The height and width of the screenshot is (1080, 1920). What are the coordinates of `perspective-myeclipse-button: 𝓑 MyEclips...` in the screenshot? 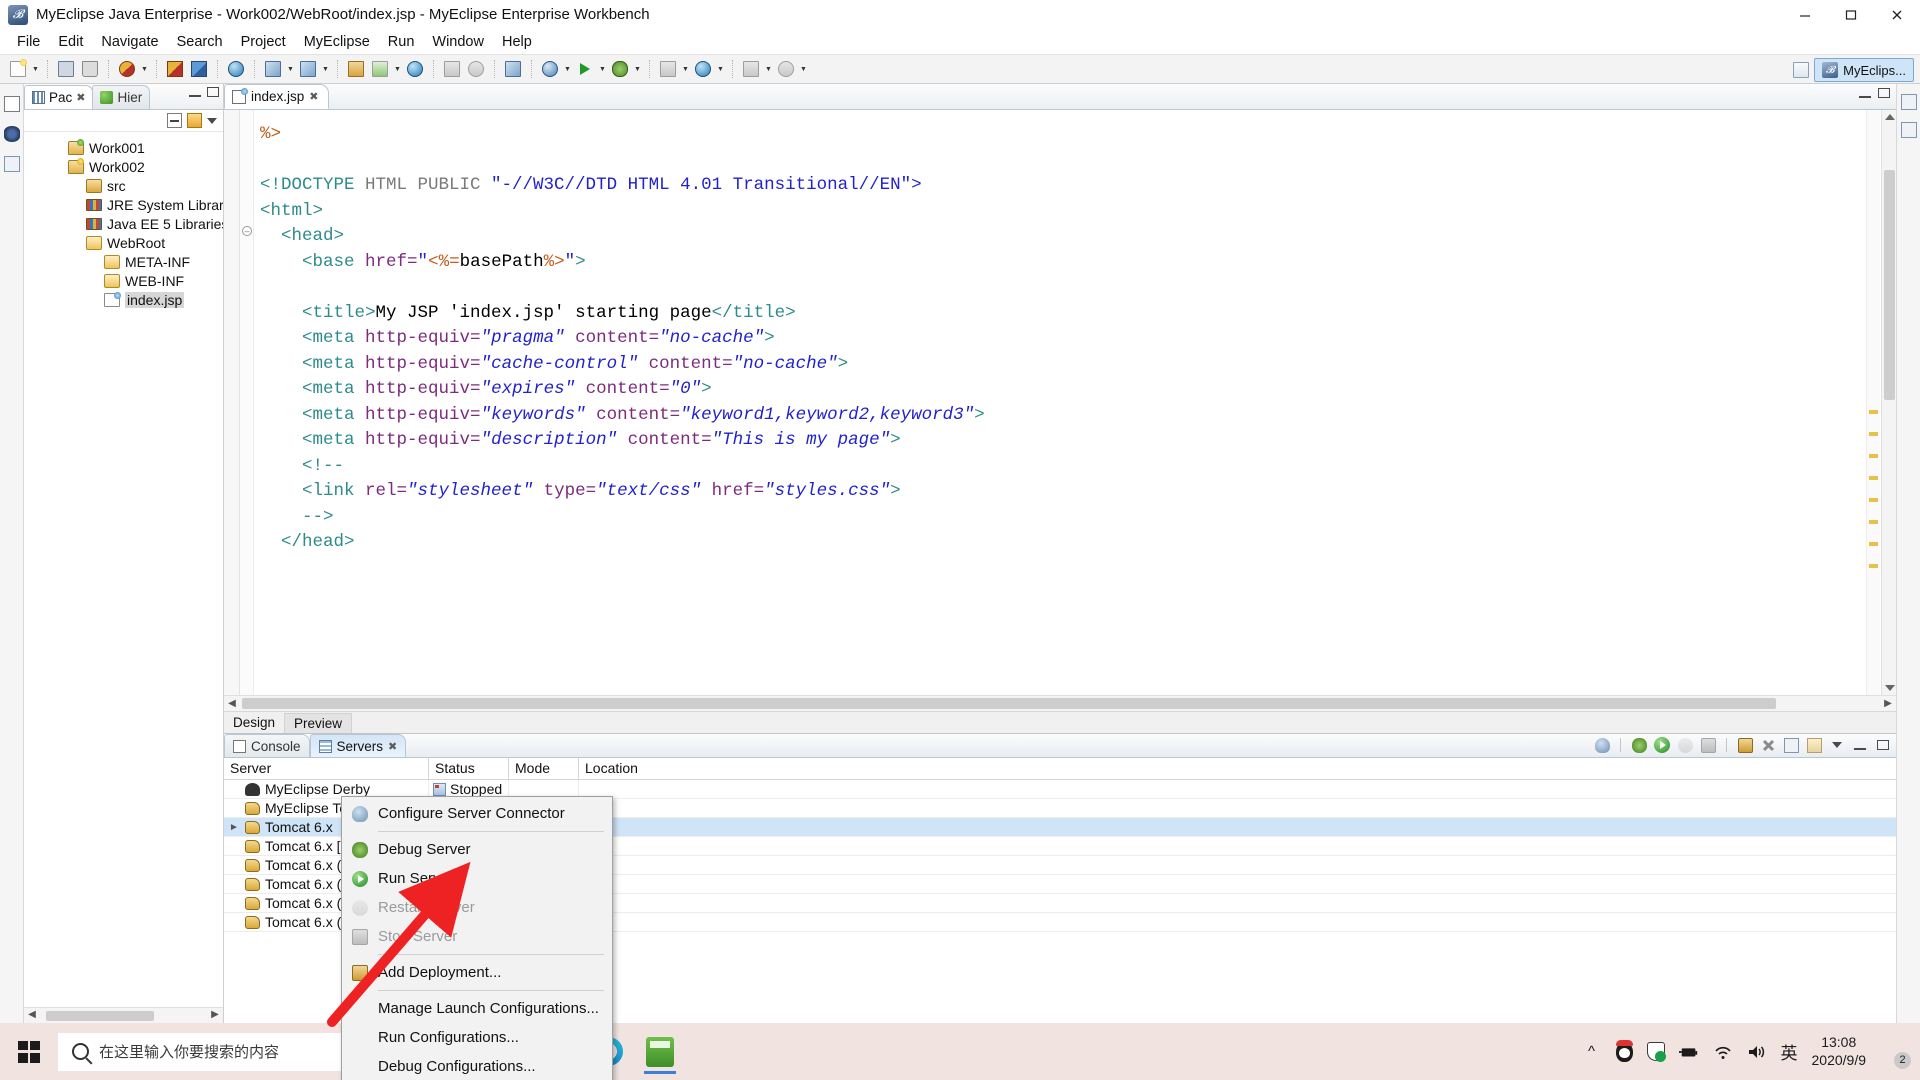 It's located at (1864, 70).